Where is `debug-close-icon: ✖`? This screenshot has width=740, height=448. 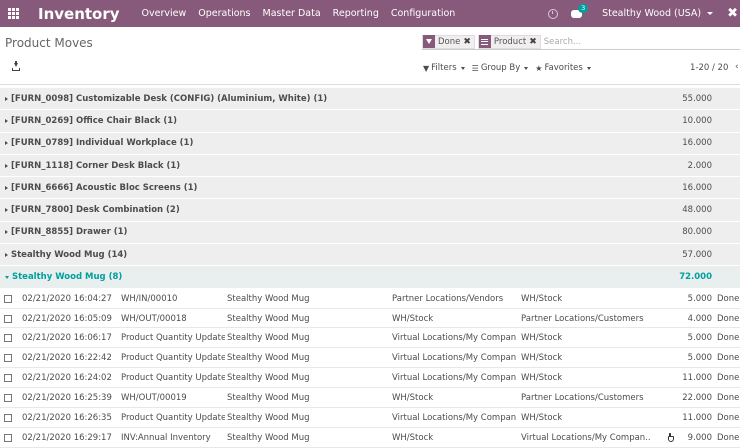 debug-close-icon: ✖ is located at coordinates (732, 13).